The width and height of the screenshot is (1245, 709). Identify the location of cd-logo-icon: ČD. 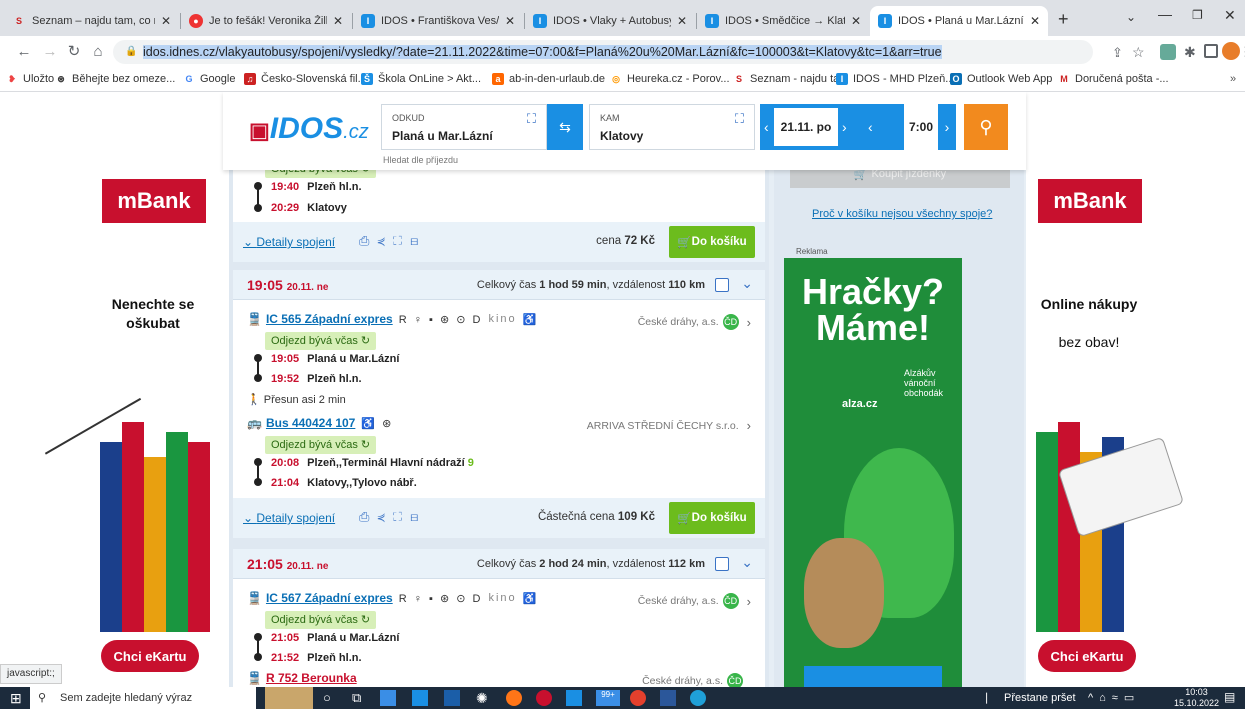
(730, 322).